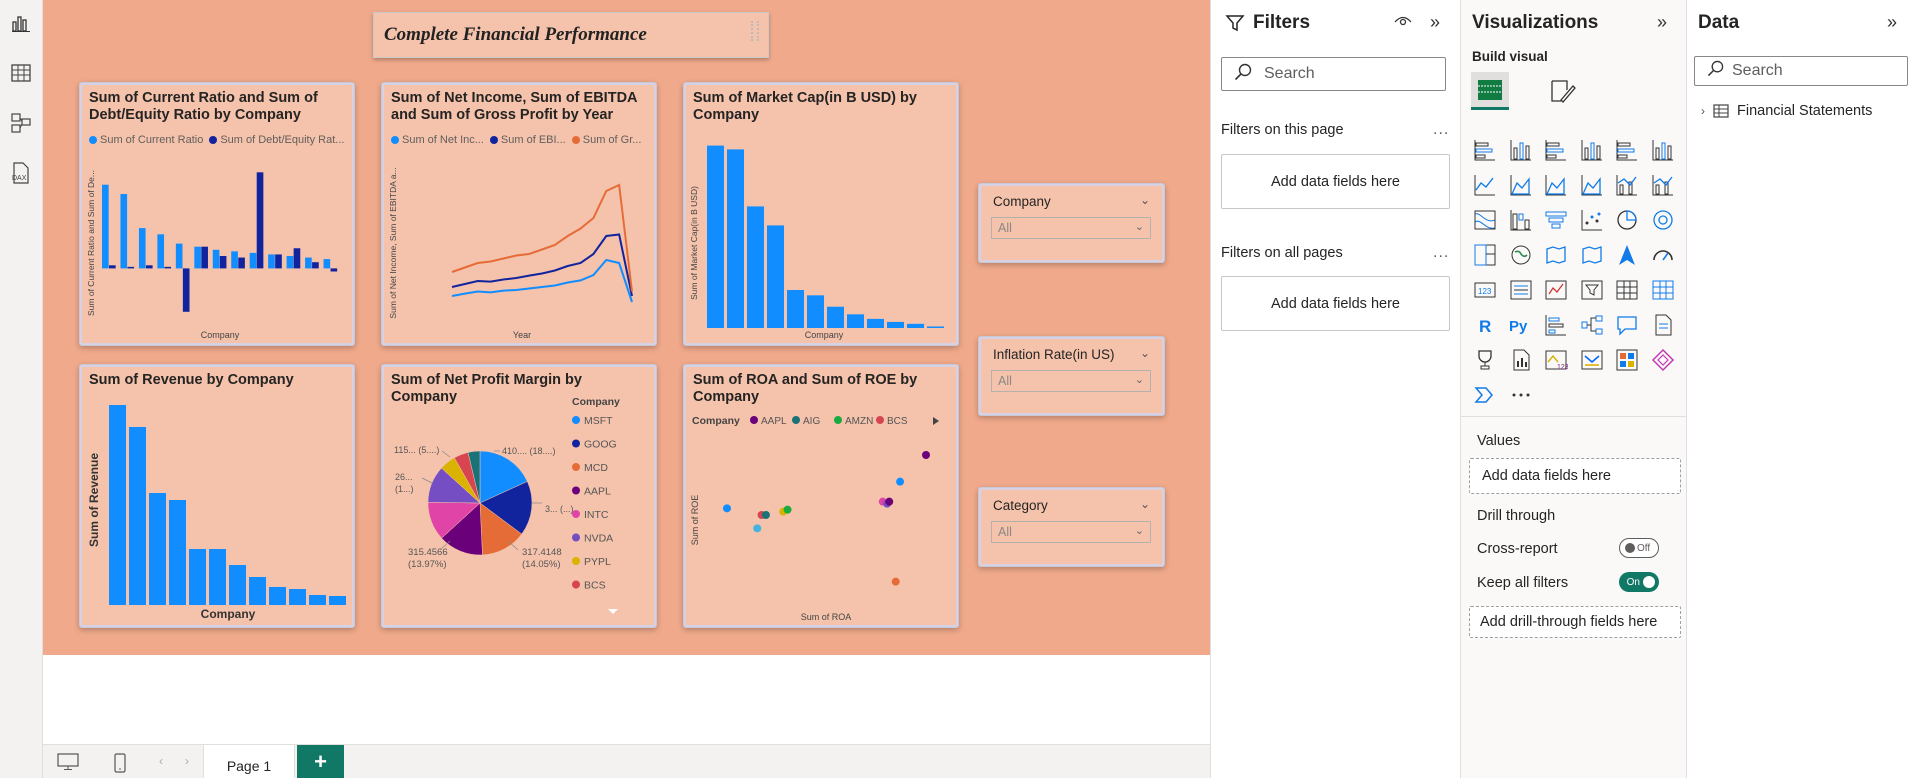  I want to click on page-tab: Page 1, so click(249, 761).